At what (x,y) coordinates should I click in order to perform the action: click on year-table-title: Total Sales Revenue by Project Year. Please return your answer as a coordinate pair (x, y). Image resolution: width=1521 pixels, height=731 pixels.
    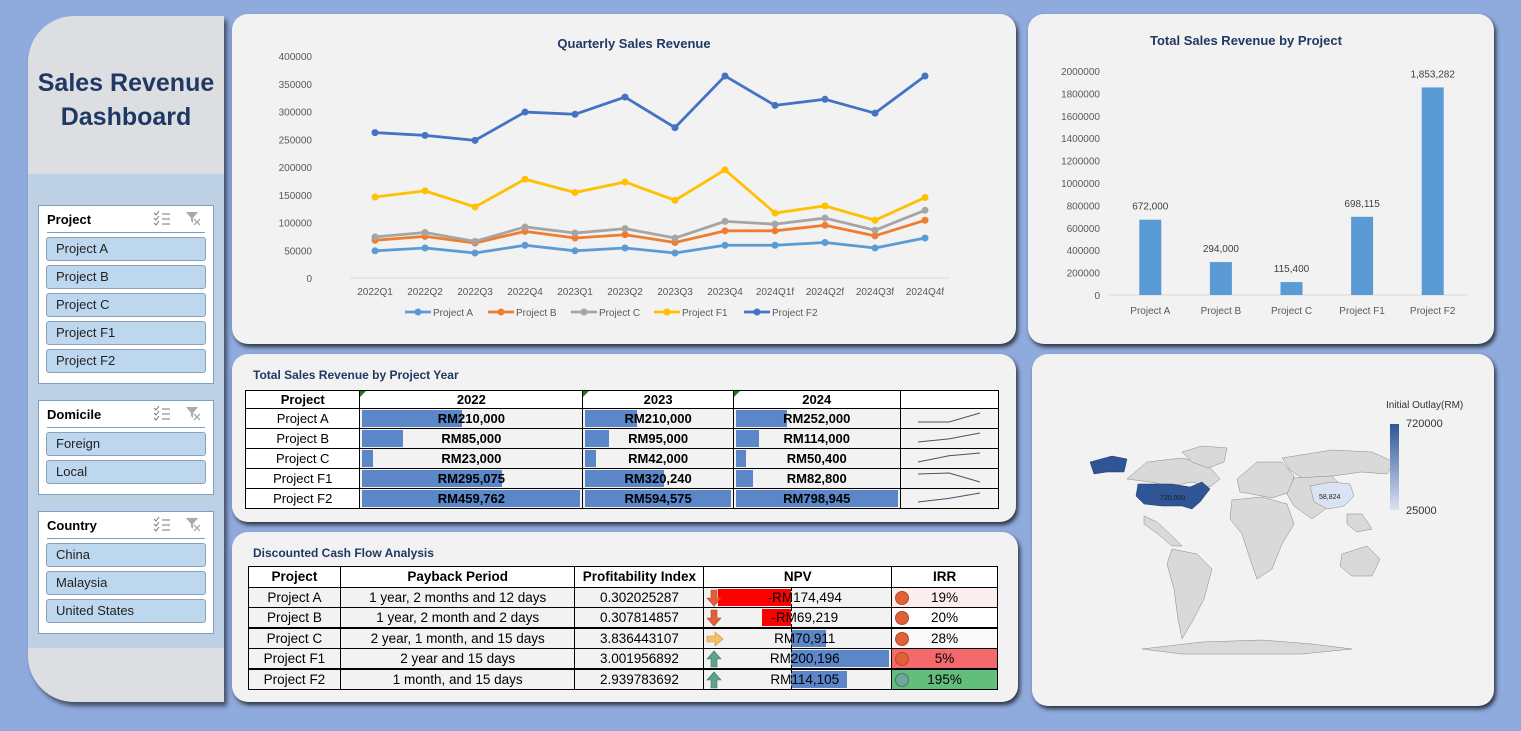
    Looking at the image, I should click on (356, 375).